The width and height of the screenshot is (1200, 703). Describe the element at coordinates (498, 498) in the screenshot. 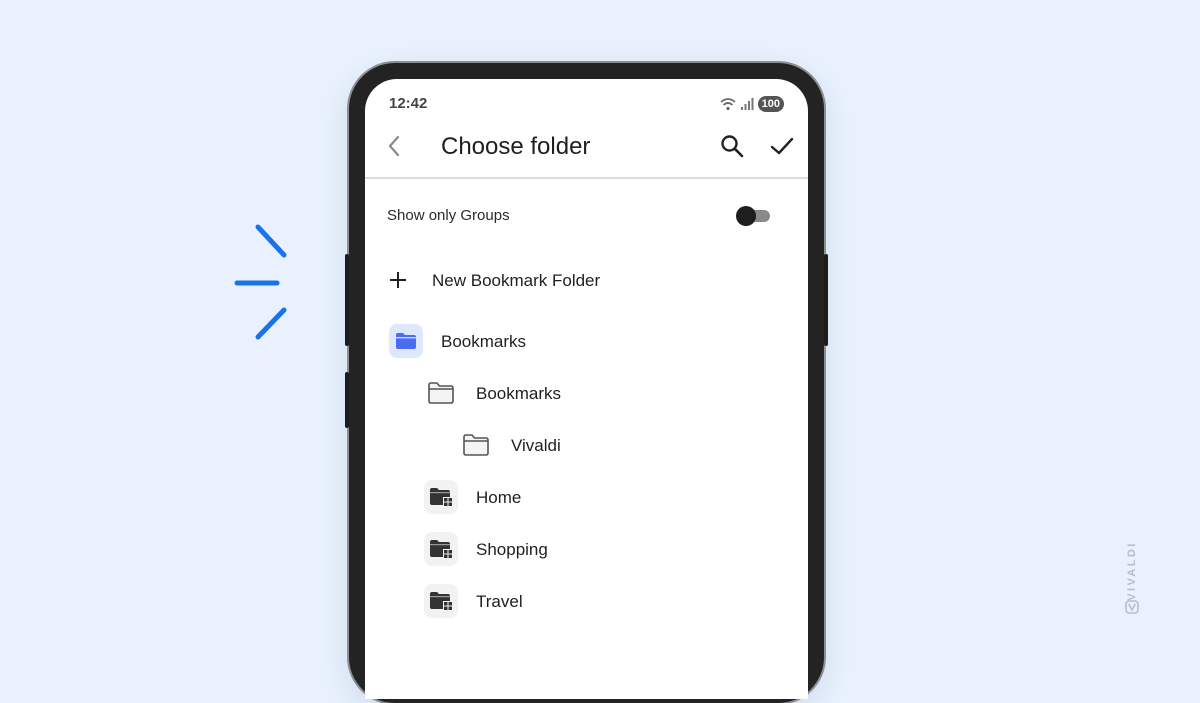

I see `folder-label: Home` at that location.